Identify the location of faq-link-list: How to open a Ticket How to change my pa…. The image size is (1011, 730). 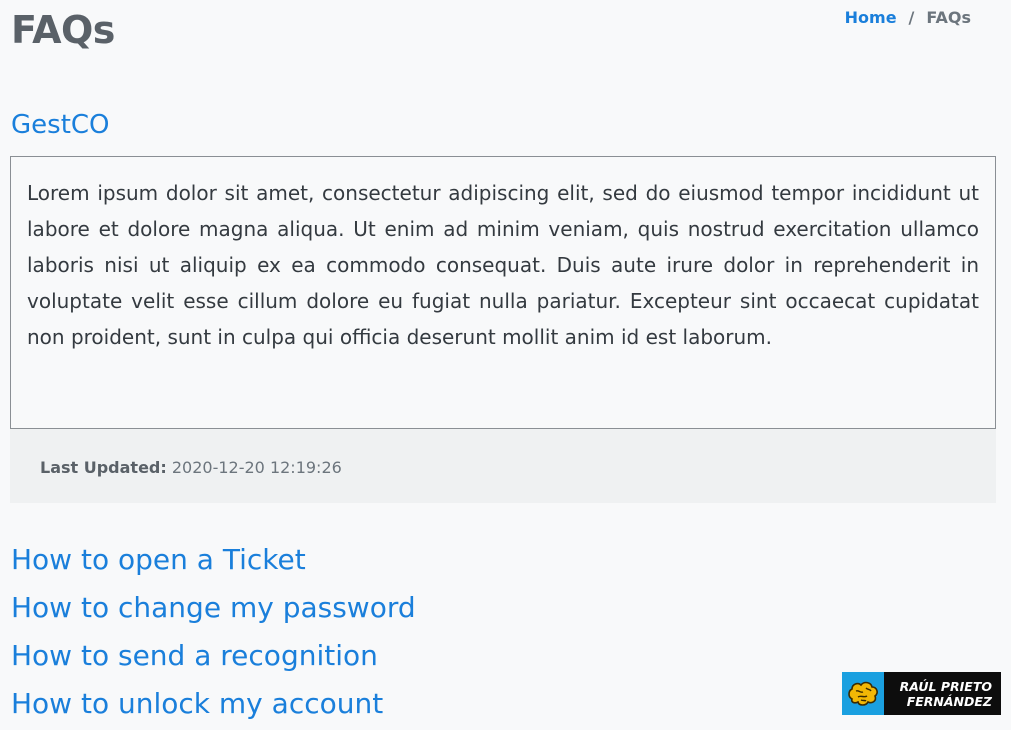
(213, 634).